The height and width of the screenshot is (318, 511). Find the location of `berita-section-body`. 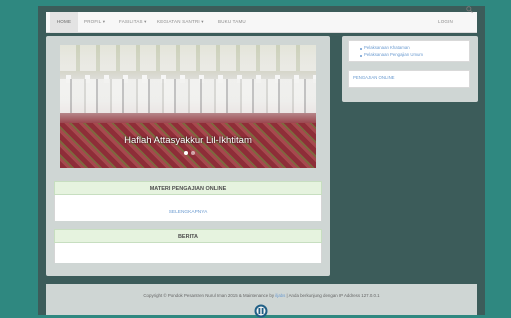

berita-section-body is located at coordinates (188, 253).